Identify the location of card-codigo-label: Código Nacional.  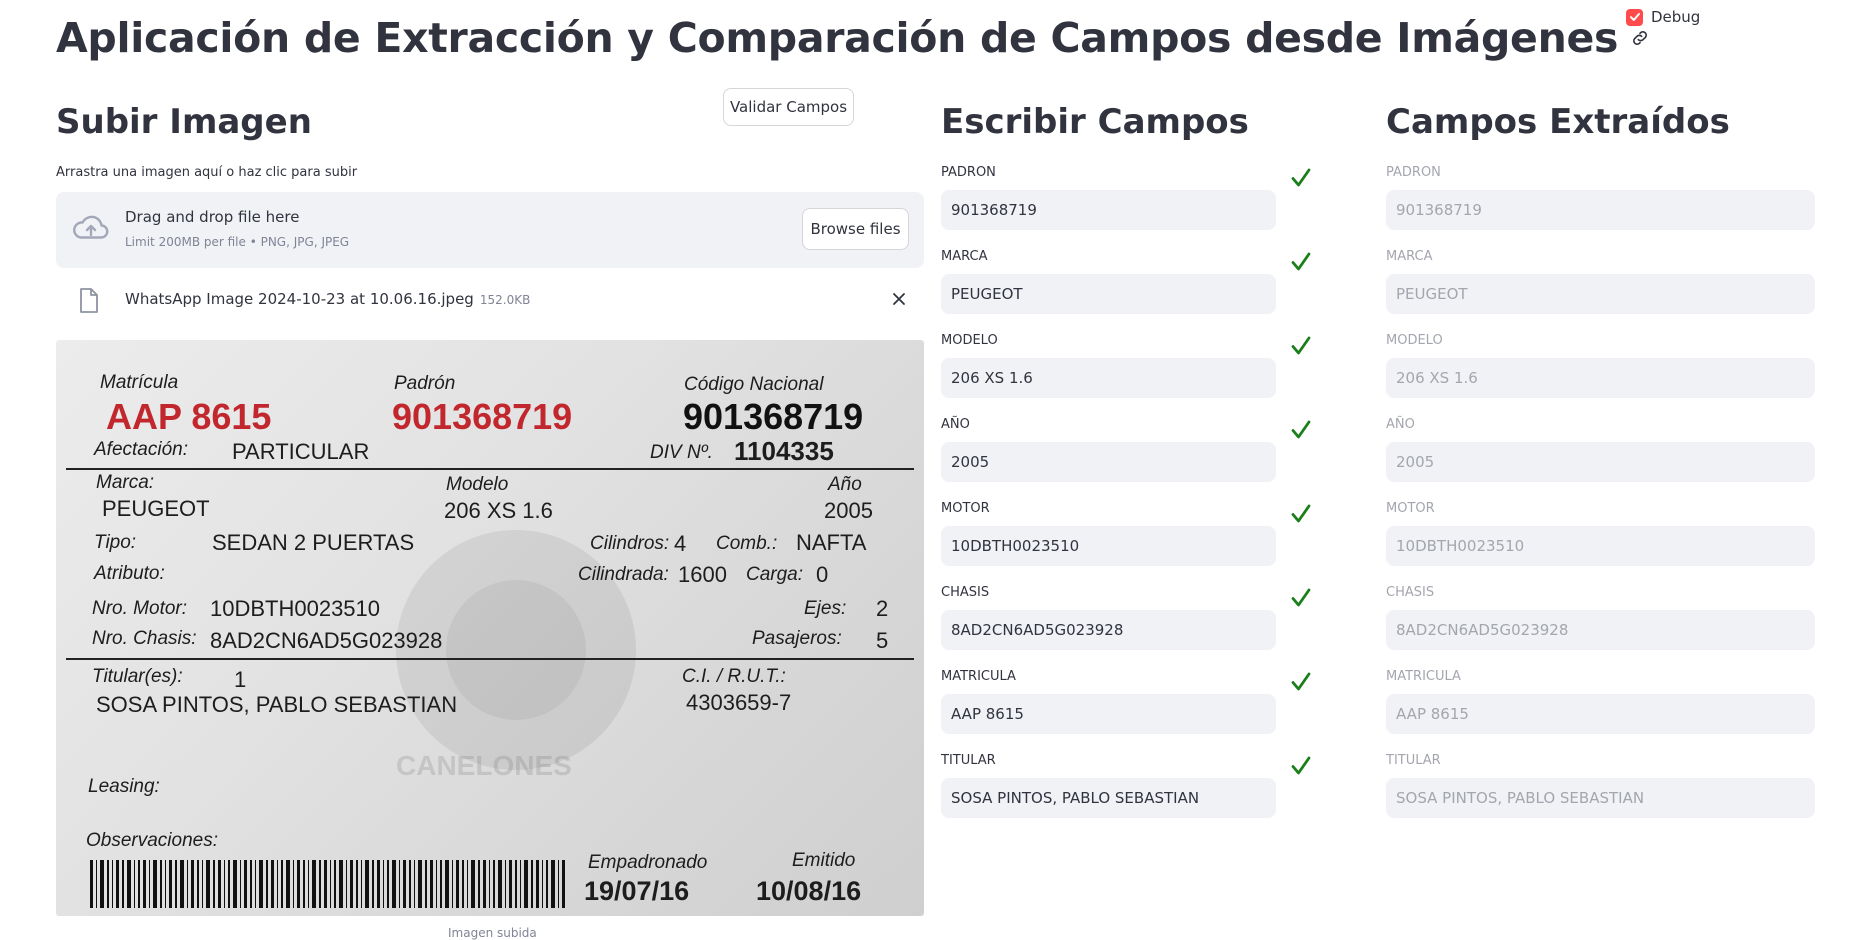
(754, 384).